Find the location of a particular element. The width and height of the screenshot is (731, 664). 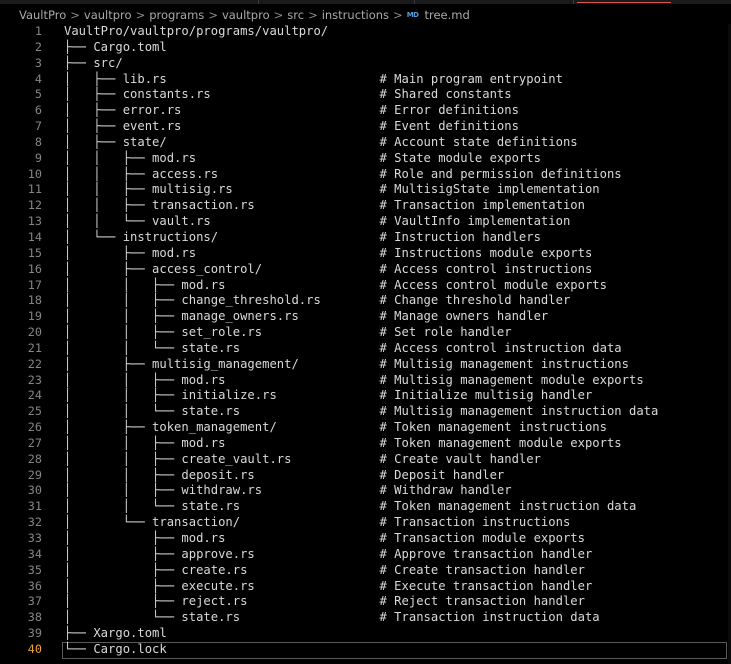

editor-line: 30 │ │ ├── withdraw.rs # Withdraw handler is located at coordinates (365, 491).